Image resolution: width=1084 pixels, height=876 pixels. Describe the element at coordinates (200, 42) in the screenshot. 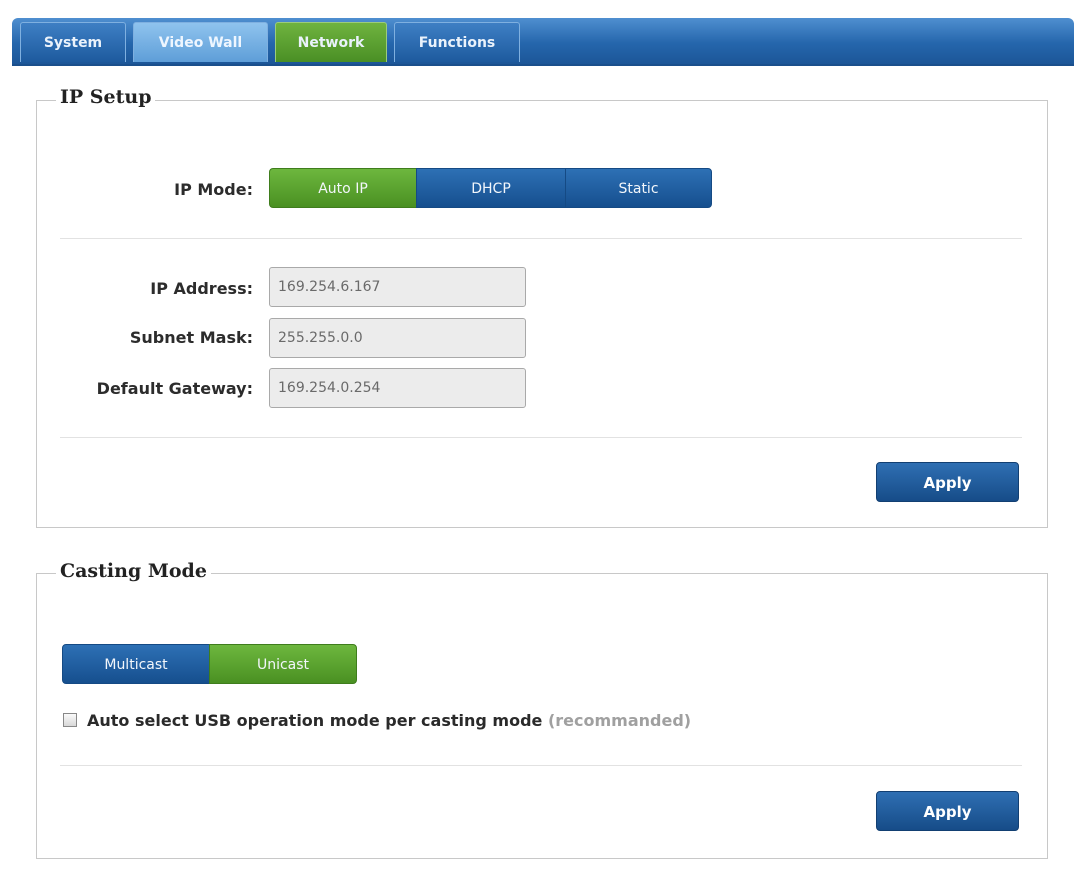

I see `tab-video-wall: Video Wall` at that location.